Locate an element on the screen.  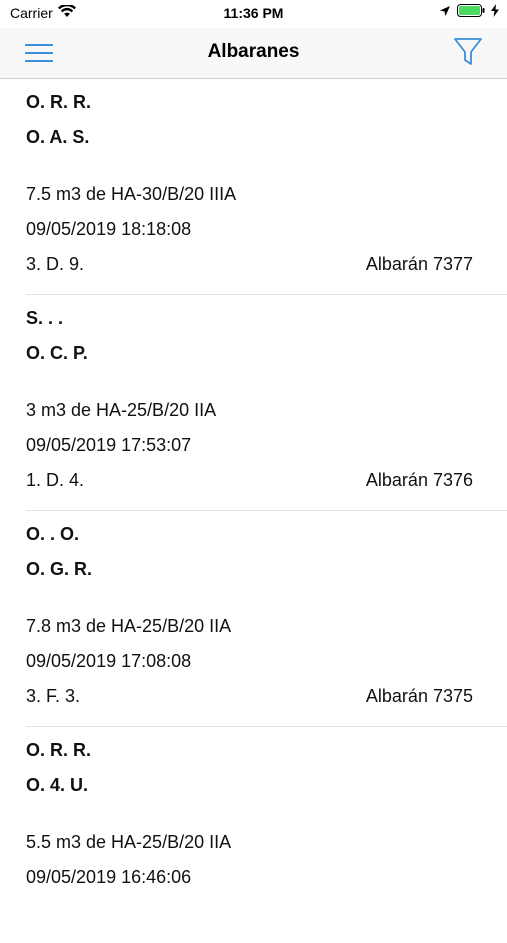
delivery-code: 3. F. 3. is located at coordinates (53, 696).